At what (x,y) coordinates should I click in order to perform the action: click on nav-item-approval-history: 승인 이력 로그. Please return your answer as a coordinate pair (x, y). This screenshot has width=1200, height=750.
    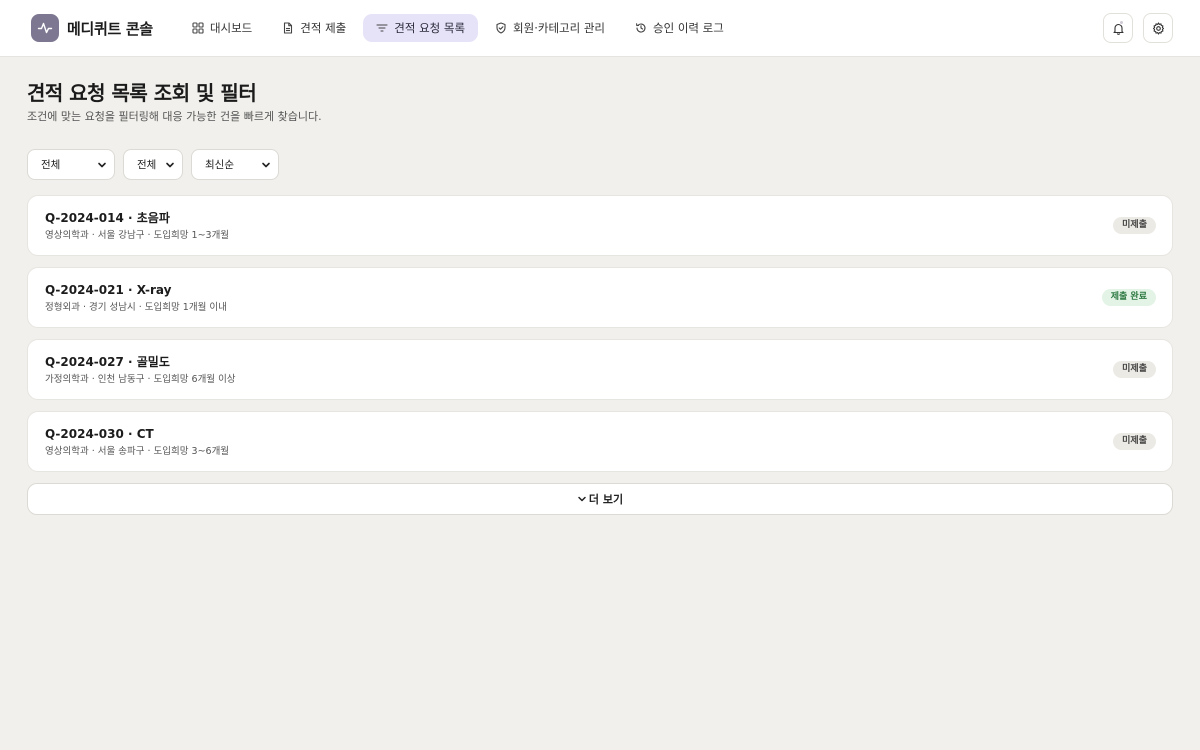
    Looking at the image, I should click on (679, 28).